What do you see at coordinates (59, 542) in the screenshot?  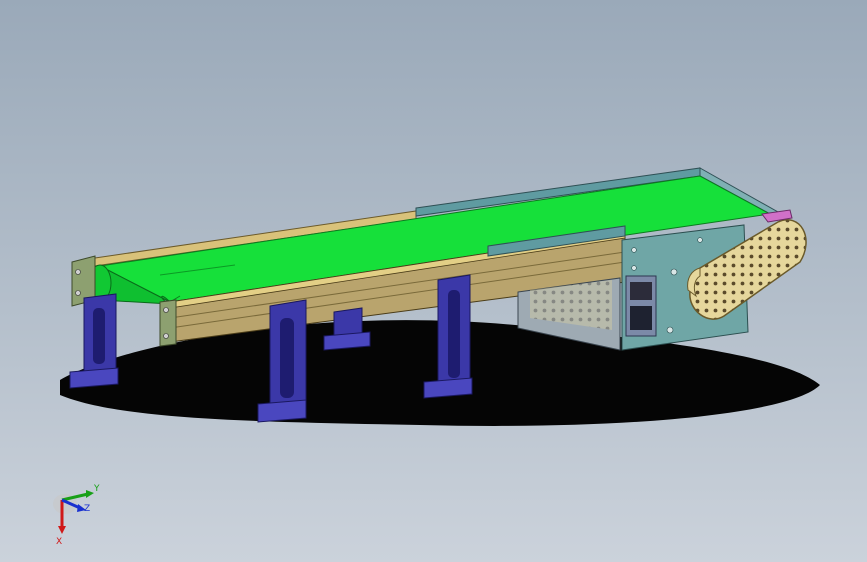 I see `triad-x-label: X` at bounding box center [59, 542].